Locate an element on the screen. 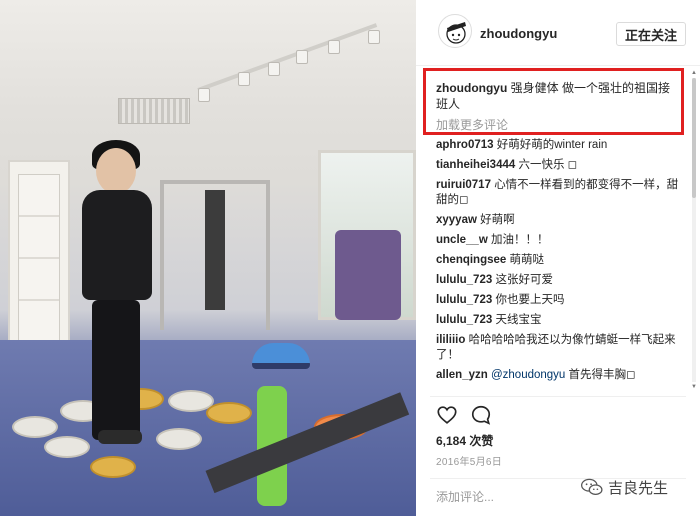 This screenshot has height=516, width=700. following-button: 正在关注 is located at coordinates (651, 34).